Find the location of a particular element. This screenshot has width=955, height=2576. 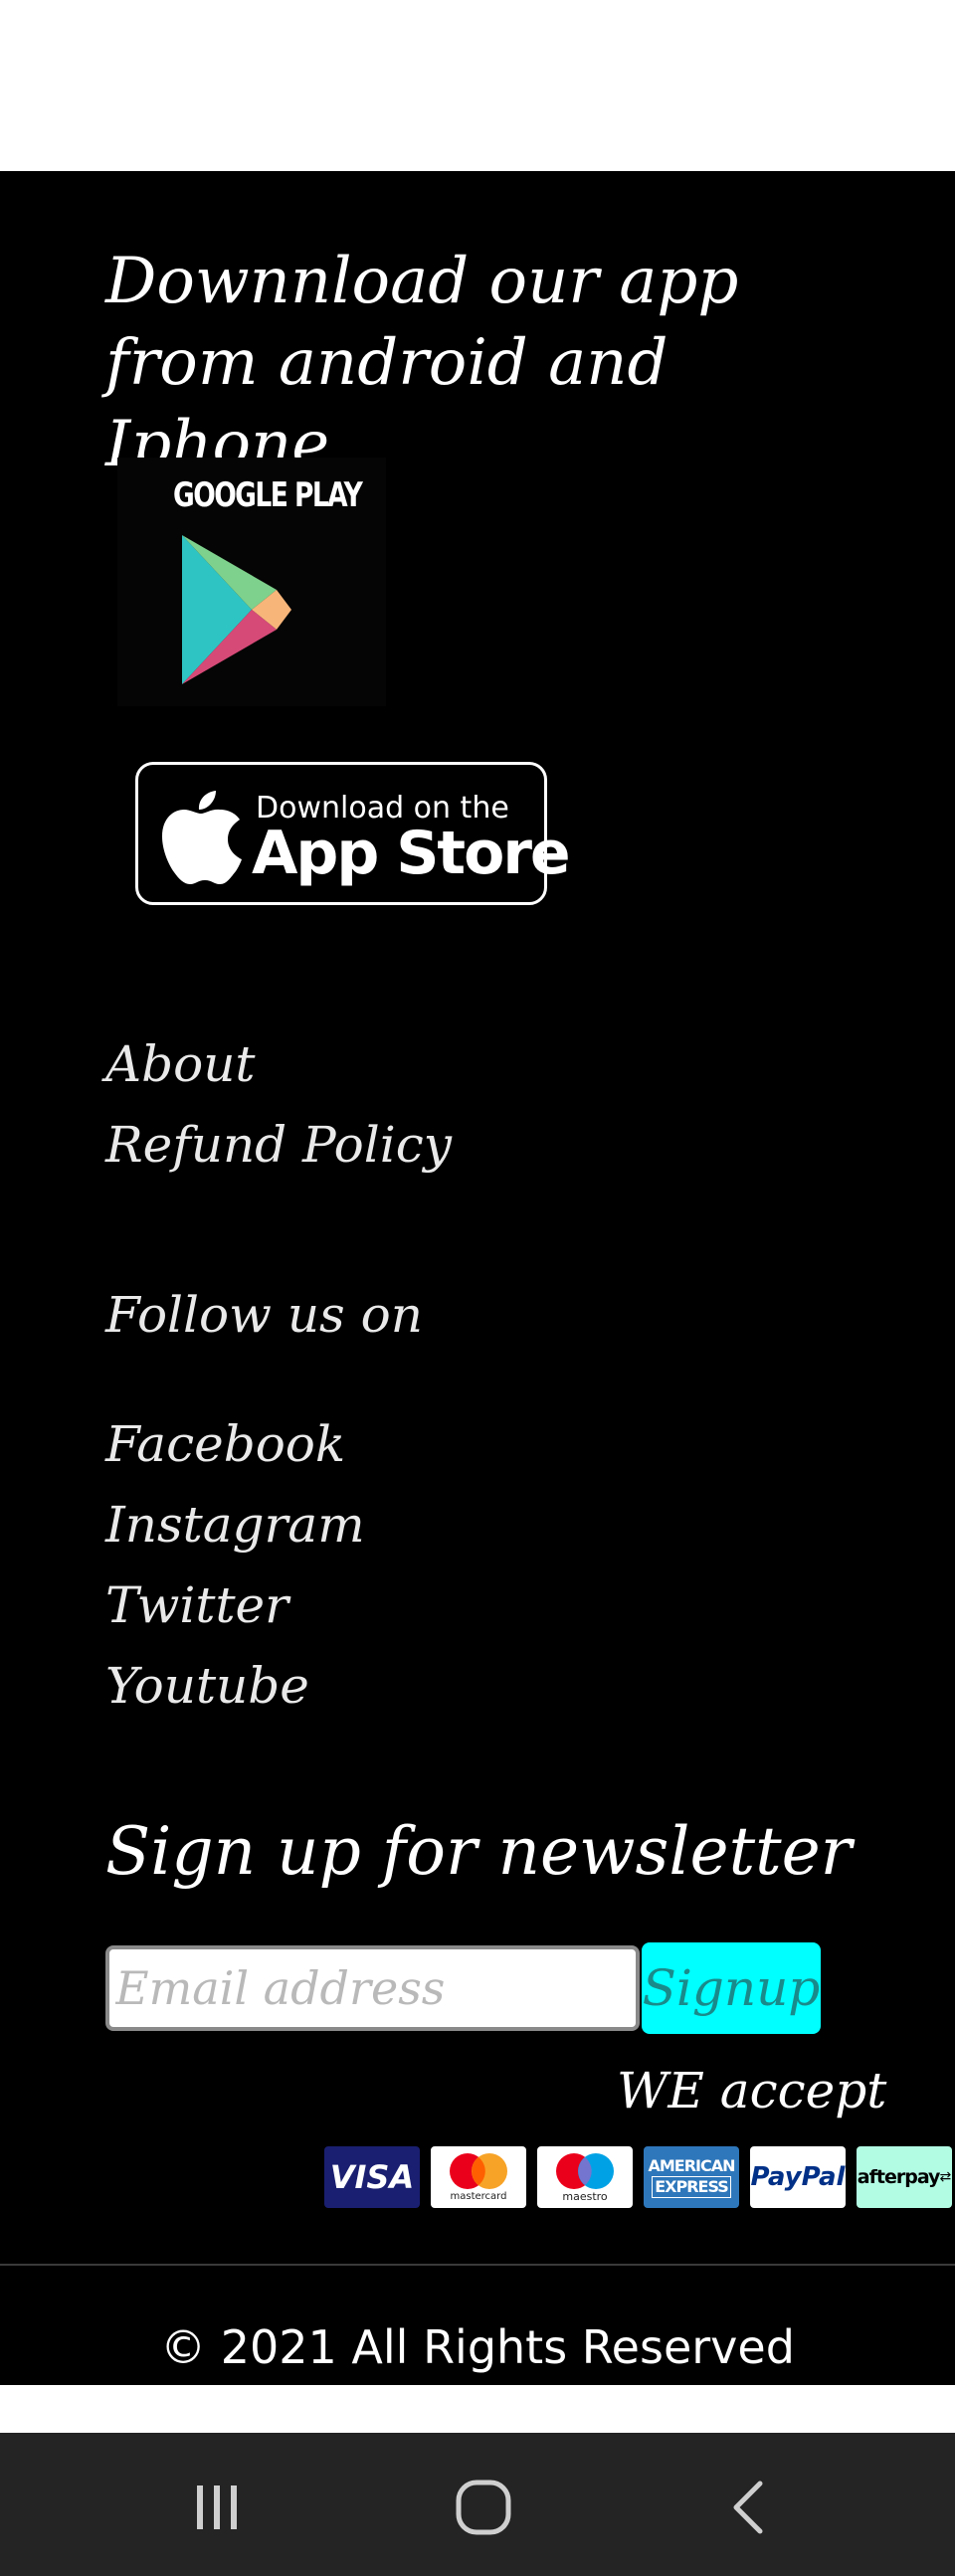

back-button is located at coordinates (750, 2507).